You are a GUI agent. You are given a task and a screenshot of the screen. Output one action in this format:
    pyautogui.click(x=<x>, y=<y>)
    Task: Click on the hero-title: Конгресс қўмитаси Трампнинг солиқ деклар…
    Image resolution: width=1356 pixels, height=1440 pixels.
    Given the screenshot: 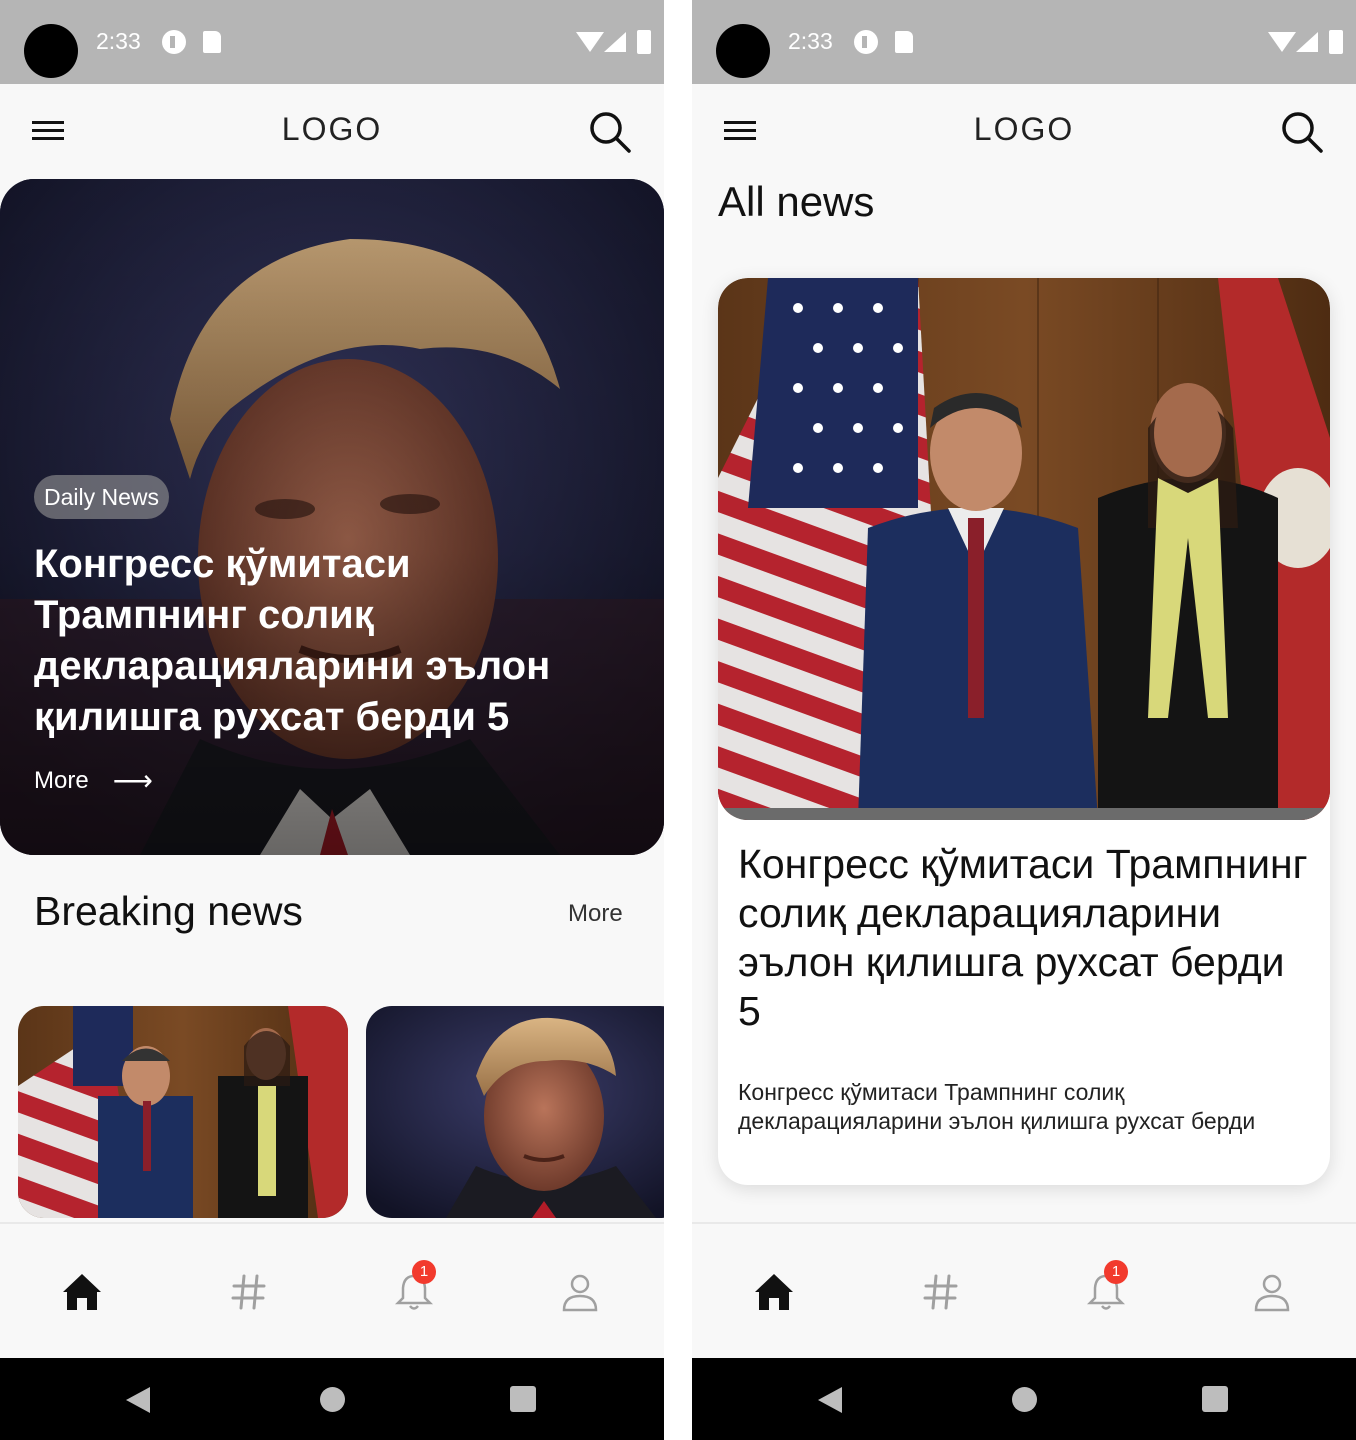 What is the action you would take?
    pyautogui.click(x=292, y=640)
    